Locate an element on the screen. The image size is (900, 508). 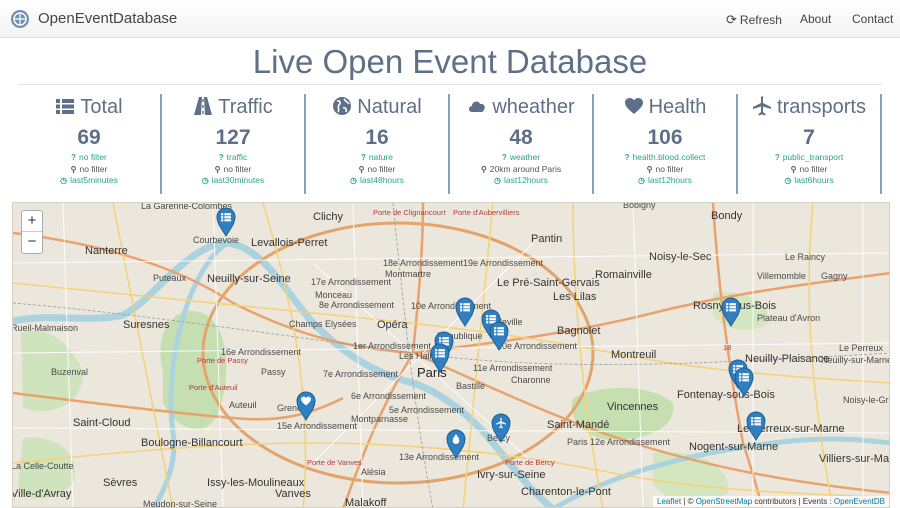
page-title: Live Open Event Database is located at coordinates (450, 61).